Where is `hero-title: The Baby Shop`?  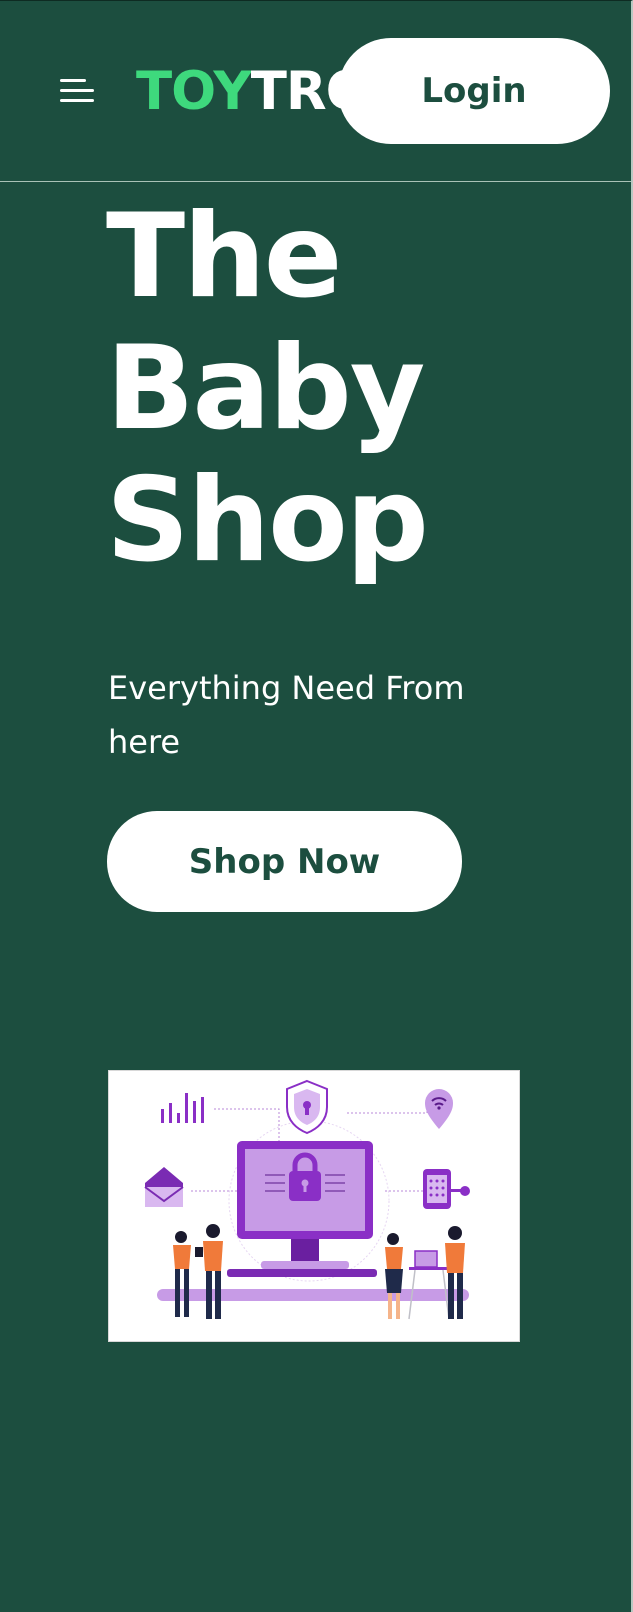
hero-title: The Baby Shop is located at coordinates (267, 388).